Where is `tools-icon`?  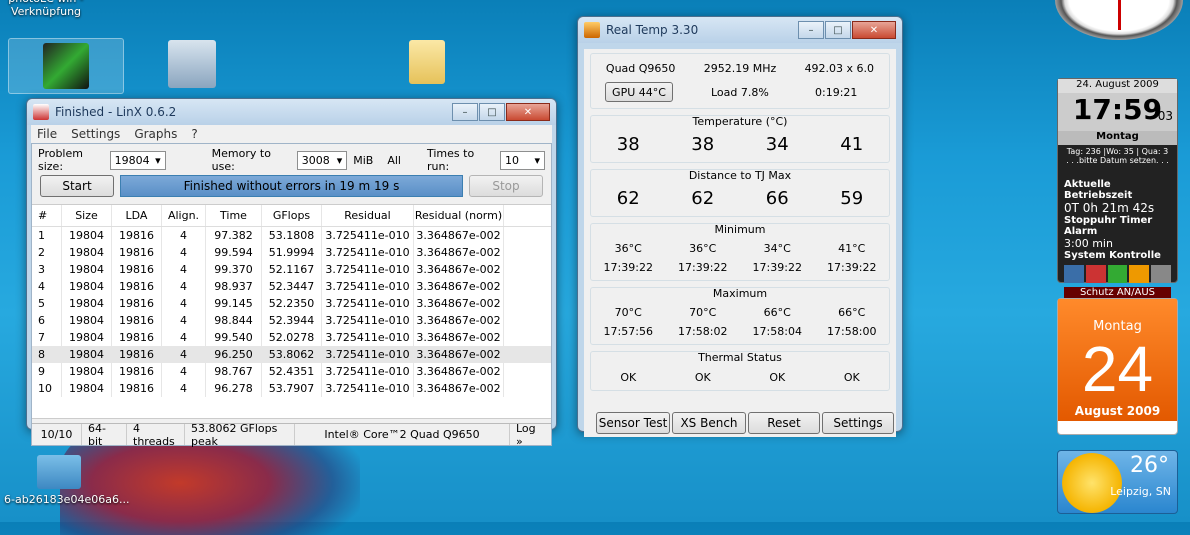
tools-icon is located at coordinates (1161, 274).